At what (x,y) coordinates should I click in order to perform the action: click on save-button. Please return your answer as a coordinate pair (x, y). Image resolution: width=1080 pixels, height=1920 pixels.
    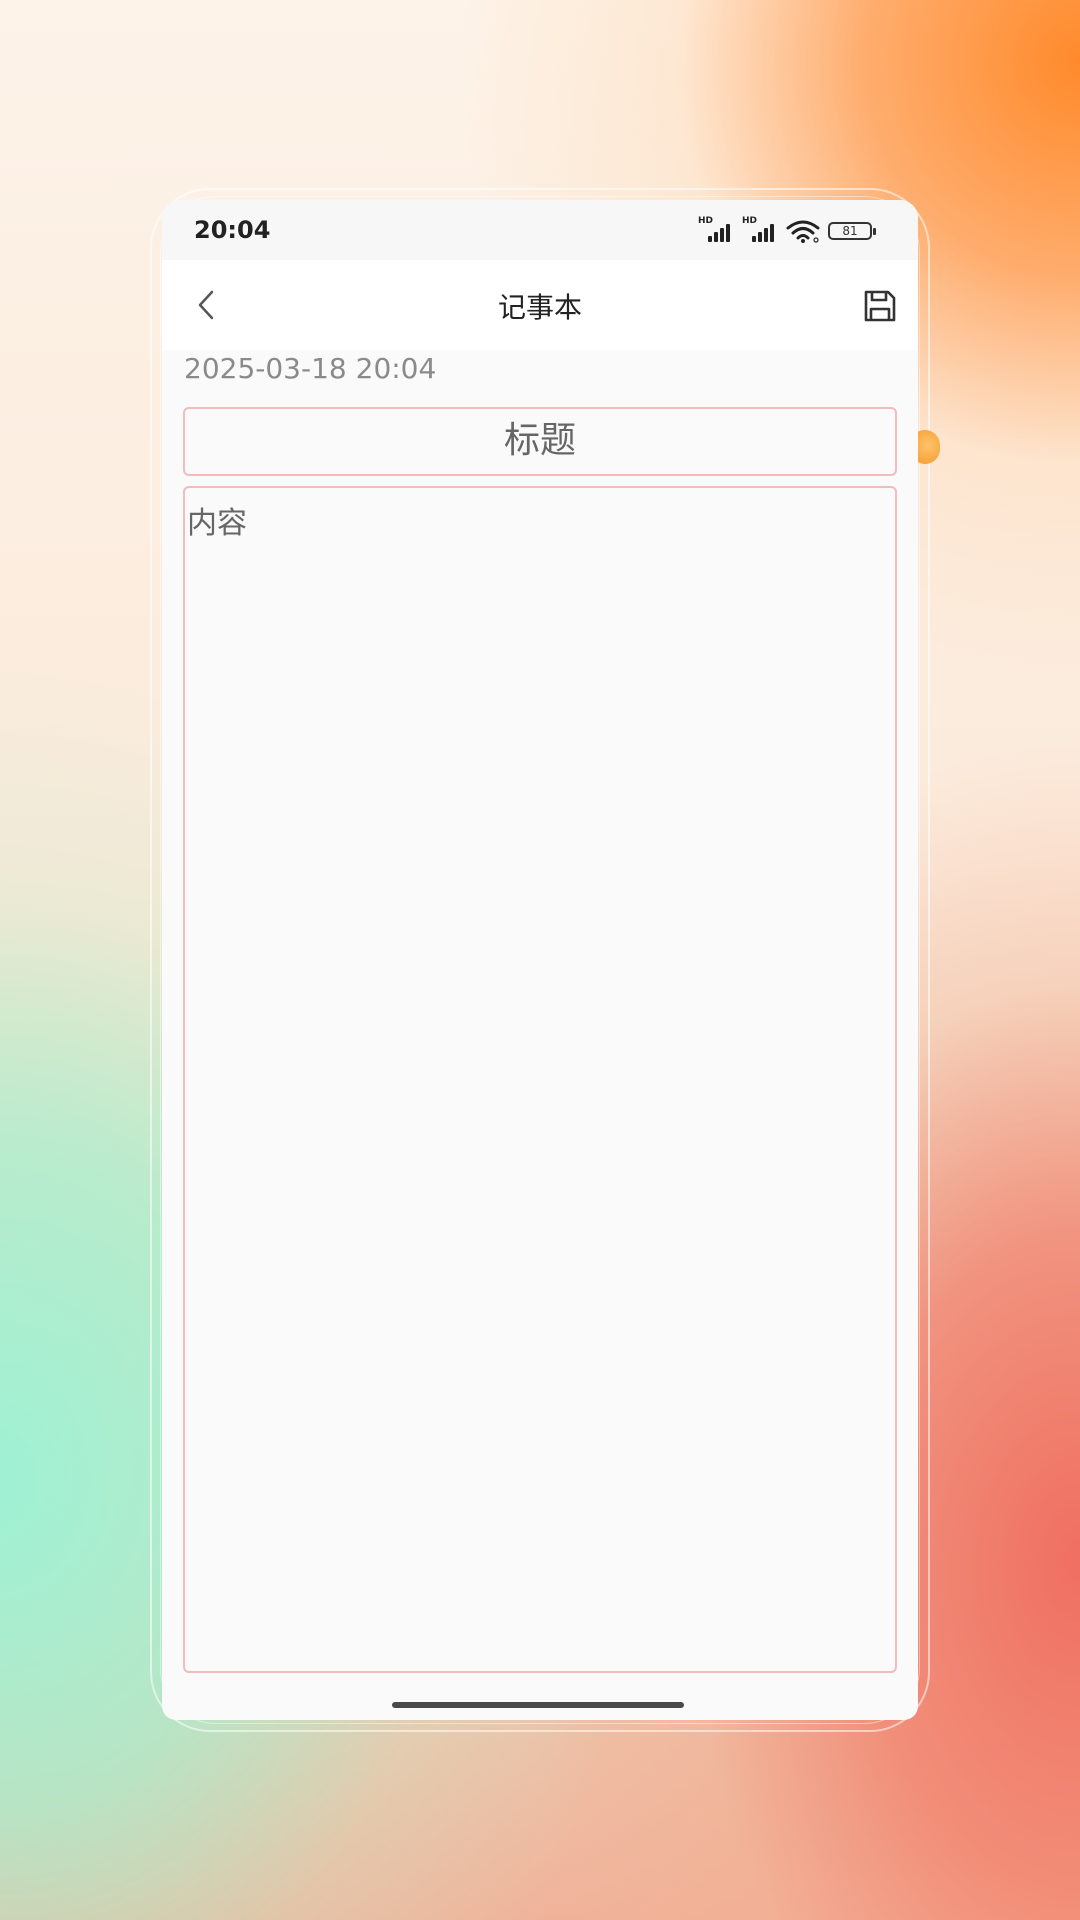
    Looking at the image, I should click on (880, 306).